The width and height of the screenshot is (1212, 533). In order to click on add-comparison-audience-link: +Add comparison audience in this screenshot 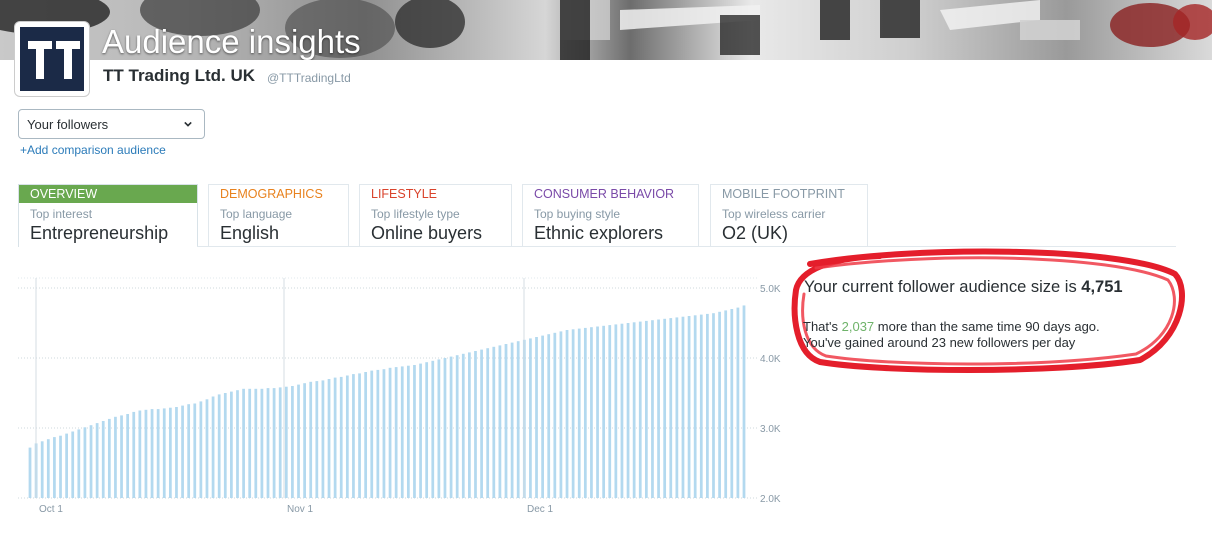, I will do `click(93, 150)`.